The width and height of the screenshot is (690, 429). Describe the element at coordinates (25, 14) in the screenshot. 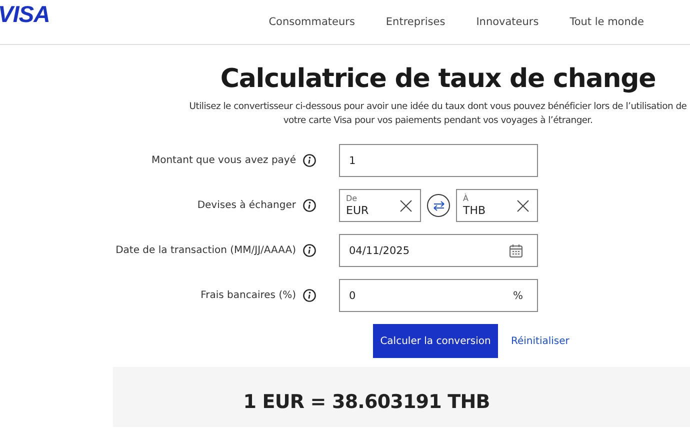

I see `logo: VISA` at that location.